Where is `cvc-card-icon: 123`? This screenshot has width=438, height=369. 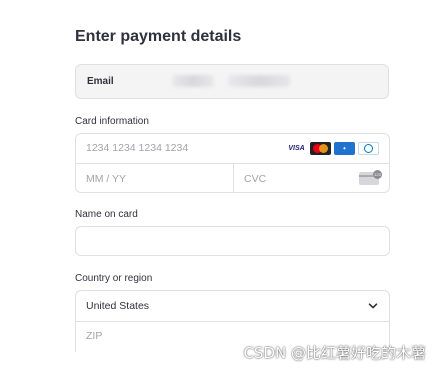 cvc-card-icon: 123 is located at coordinates (370, 177).